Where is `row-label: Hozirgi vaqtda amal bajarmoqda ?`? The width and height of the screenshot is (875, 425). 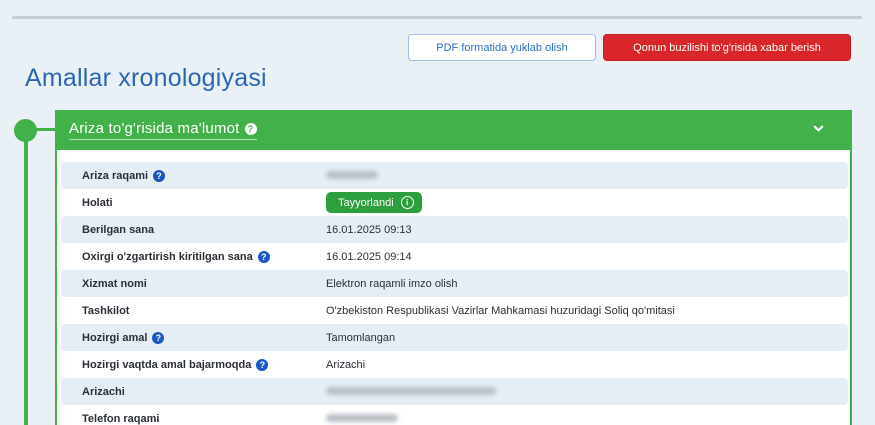 row-label: Hozirgi vaqtda amal bajarmoqda ? is located at coordinates (175, 364).